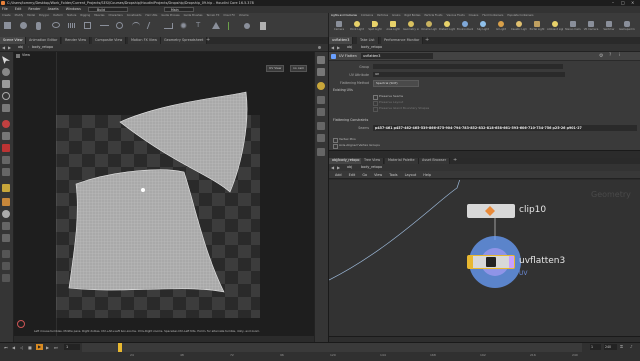 This screenshot has height=361, width=640. I want to click on play-reverse-icon: ◁, so click(21, 347).